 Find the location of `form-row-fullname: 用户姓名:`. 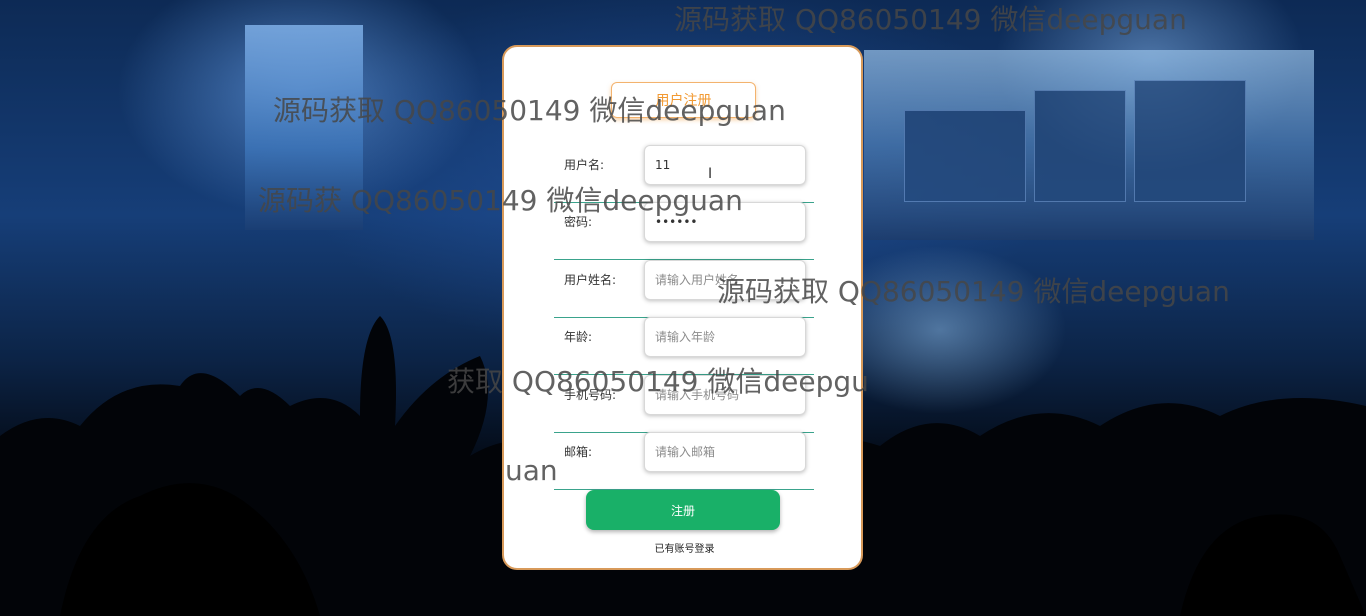

form-row-fullname: 用户姓名: is located at coordinates (684, 289).